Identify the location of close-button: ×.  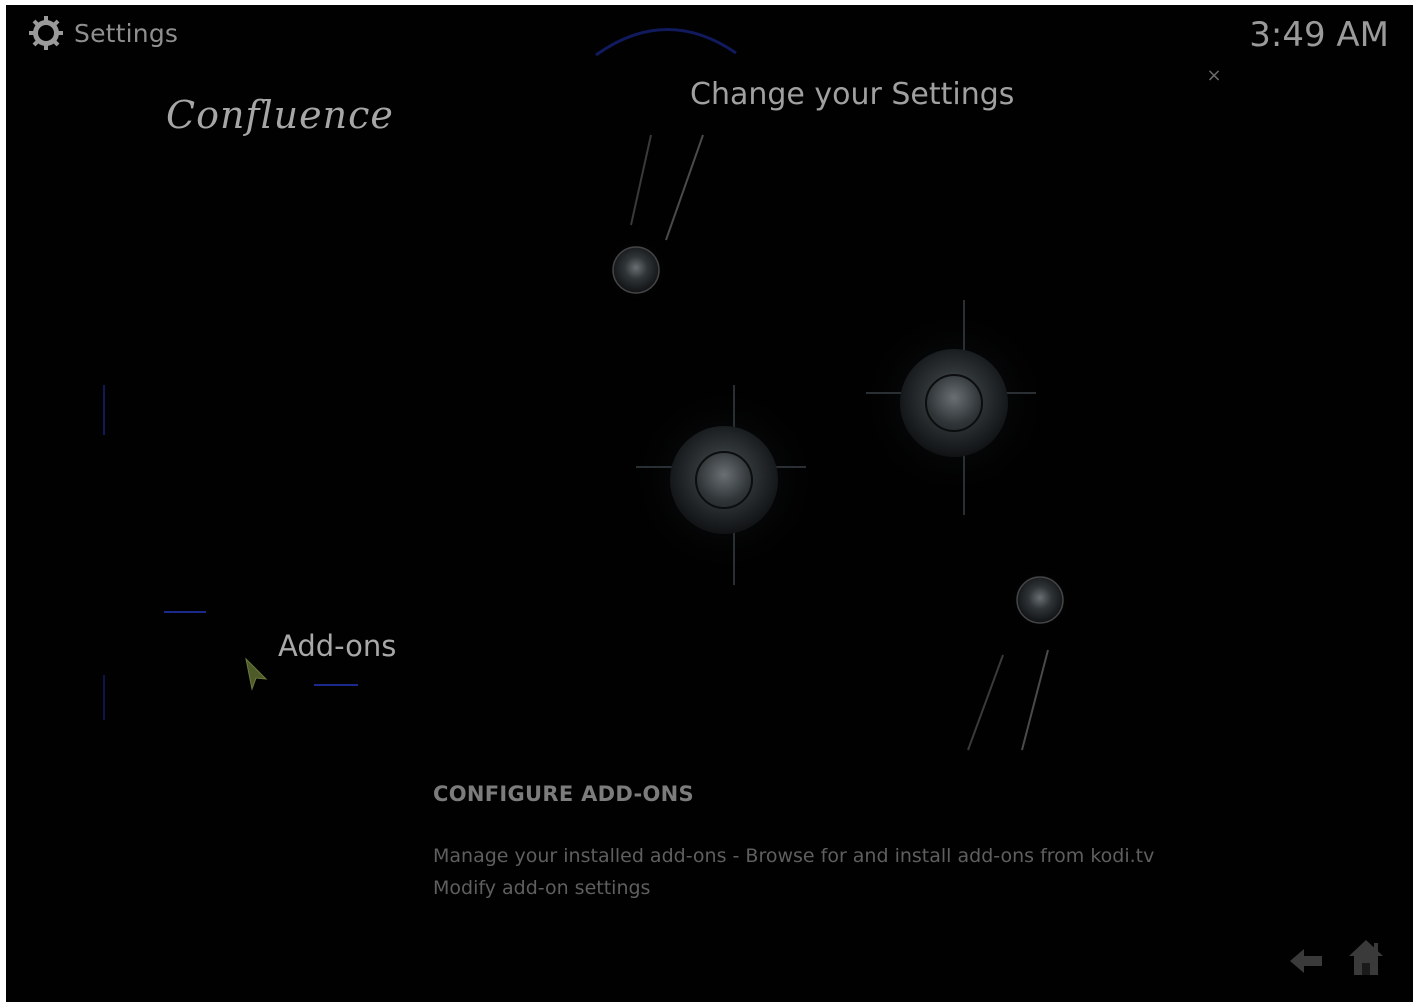
(1214, 75).